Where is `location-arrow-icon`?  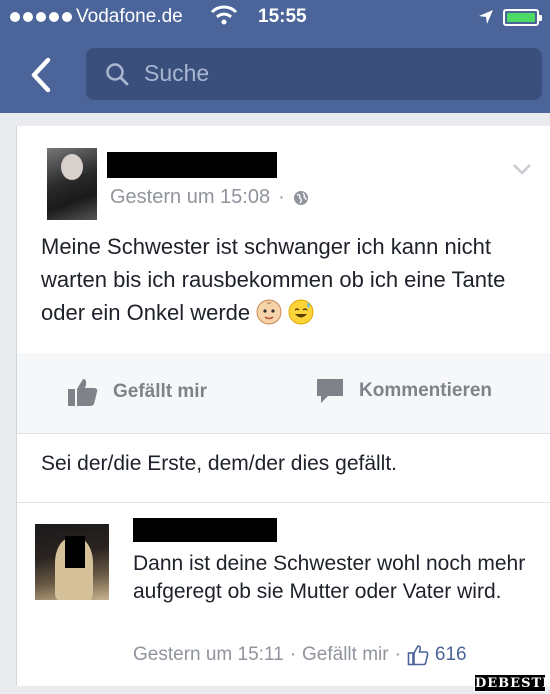 location-arrow-icon is located at coordinates (486, 17).